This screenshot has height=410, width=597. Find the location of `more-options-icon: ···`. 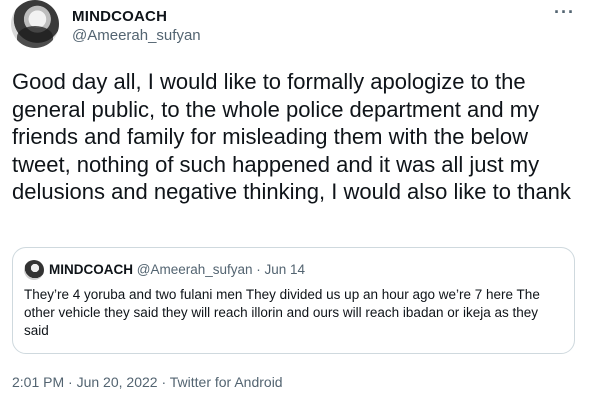

more-options-icon: ··· is located at coordinates (564, 12).